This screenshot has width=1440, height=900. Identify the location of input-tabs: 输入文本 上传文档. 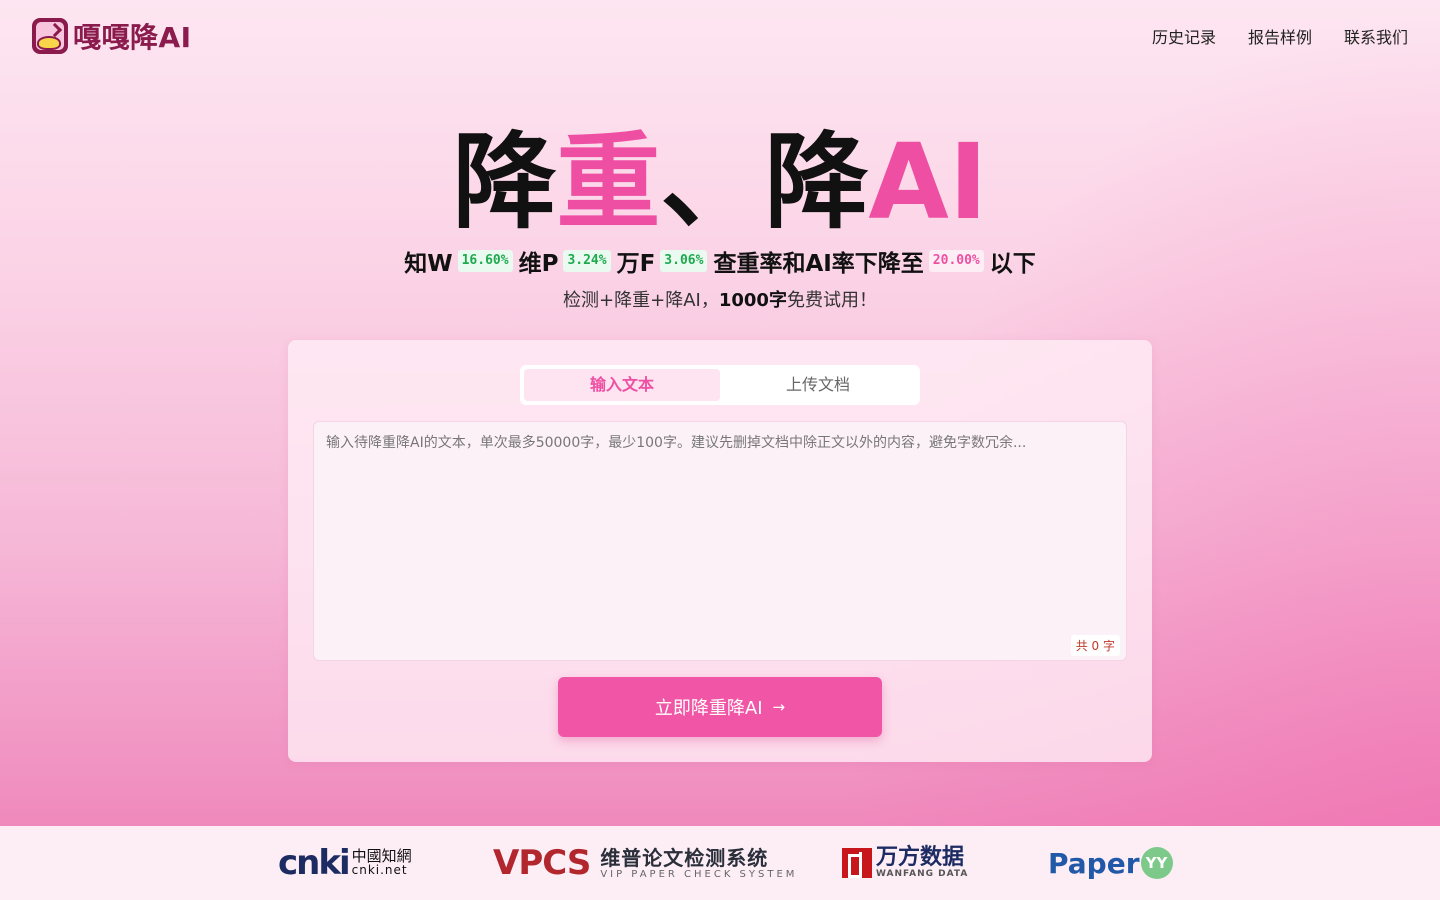
(720, 385).